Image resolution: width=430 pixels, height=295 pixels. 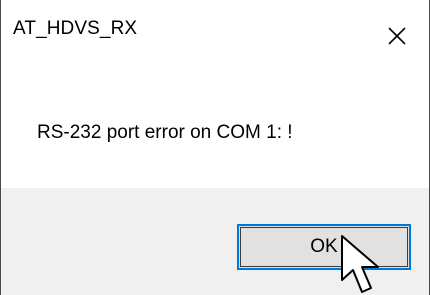 What do you see at coordinates (75, 28) in the screenshot?
I see `window-title: AT_HDVS_RX` at bounding box center [75, 28].